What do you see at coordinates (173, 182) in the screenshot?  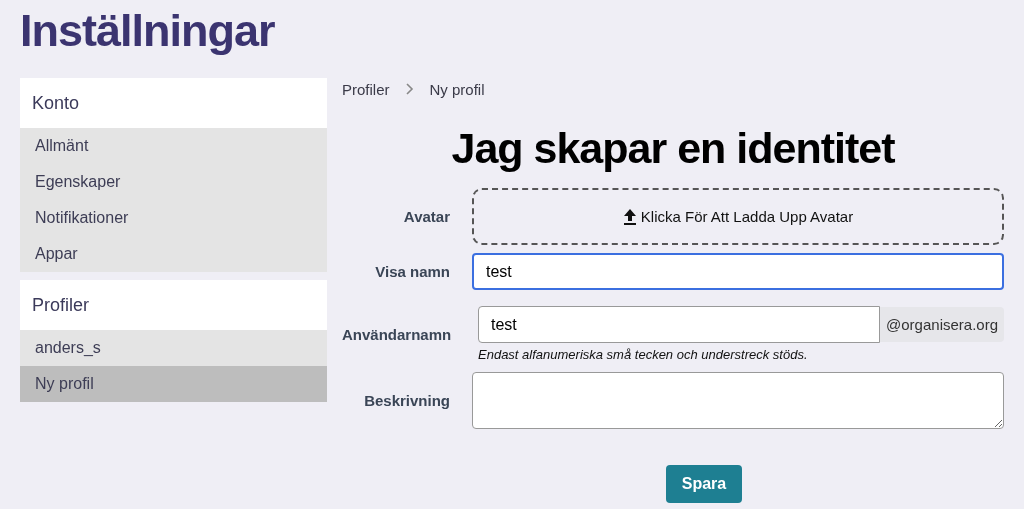 I see `sidebar-item: Egenskaper` at bounding box center [173, 182].